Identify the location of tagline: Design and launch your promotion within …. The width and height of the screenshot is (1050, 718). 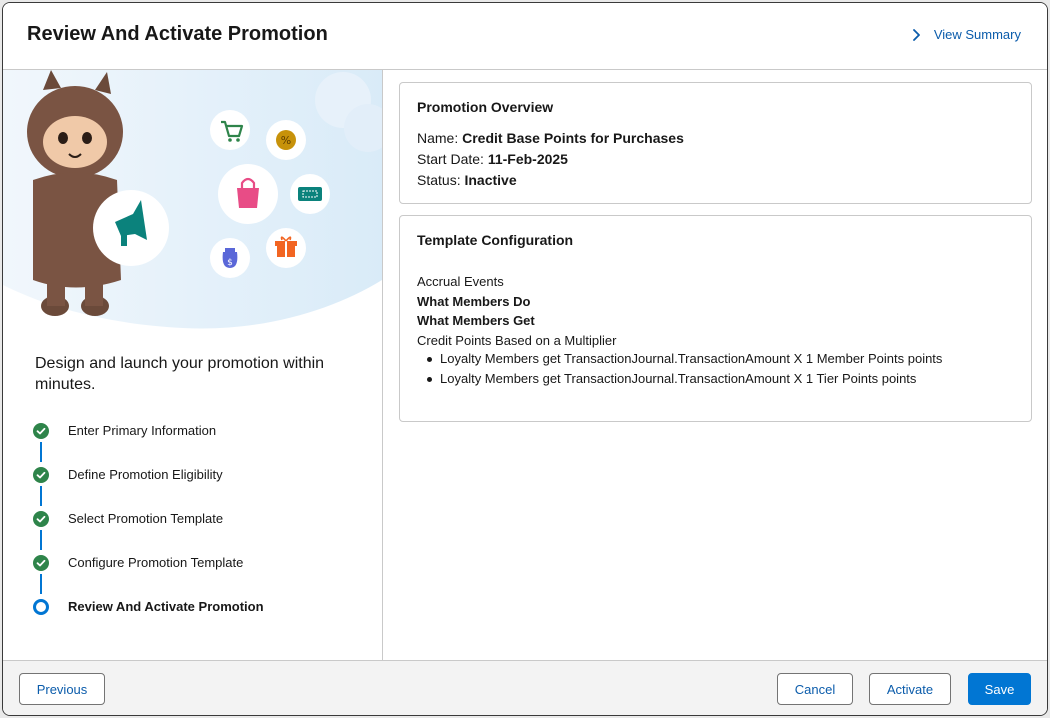
(180, 374).